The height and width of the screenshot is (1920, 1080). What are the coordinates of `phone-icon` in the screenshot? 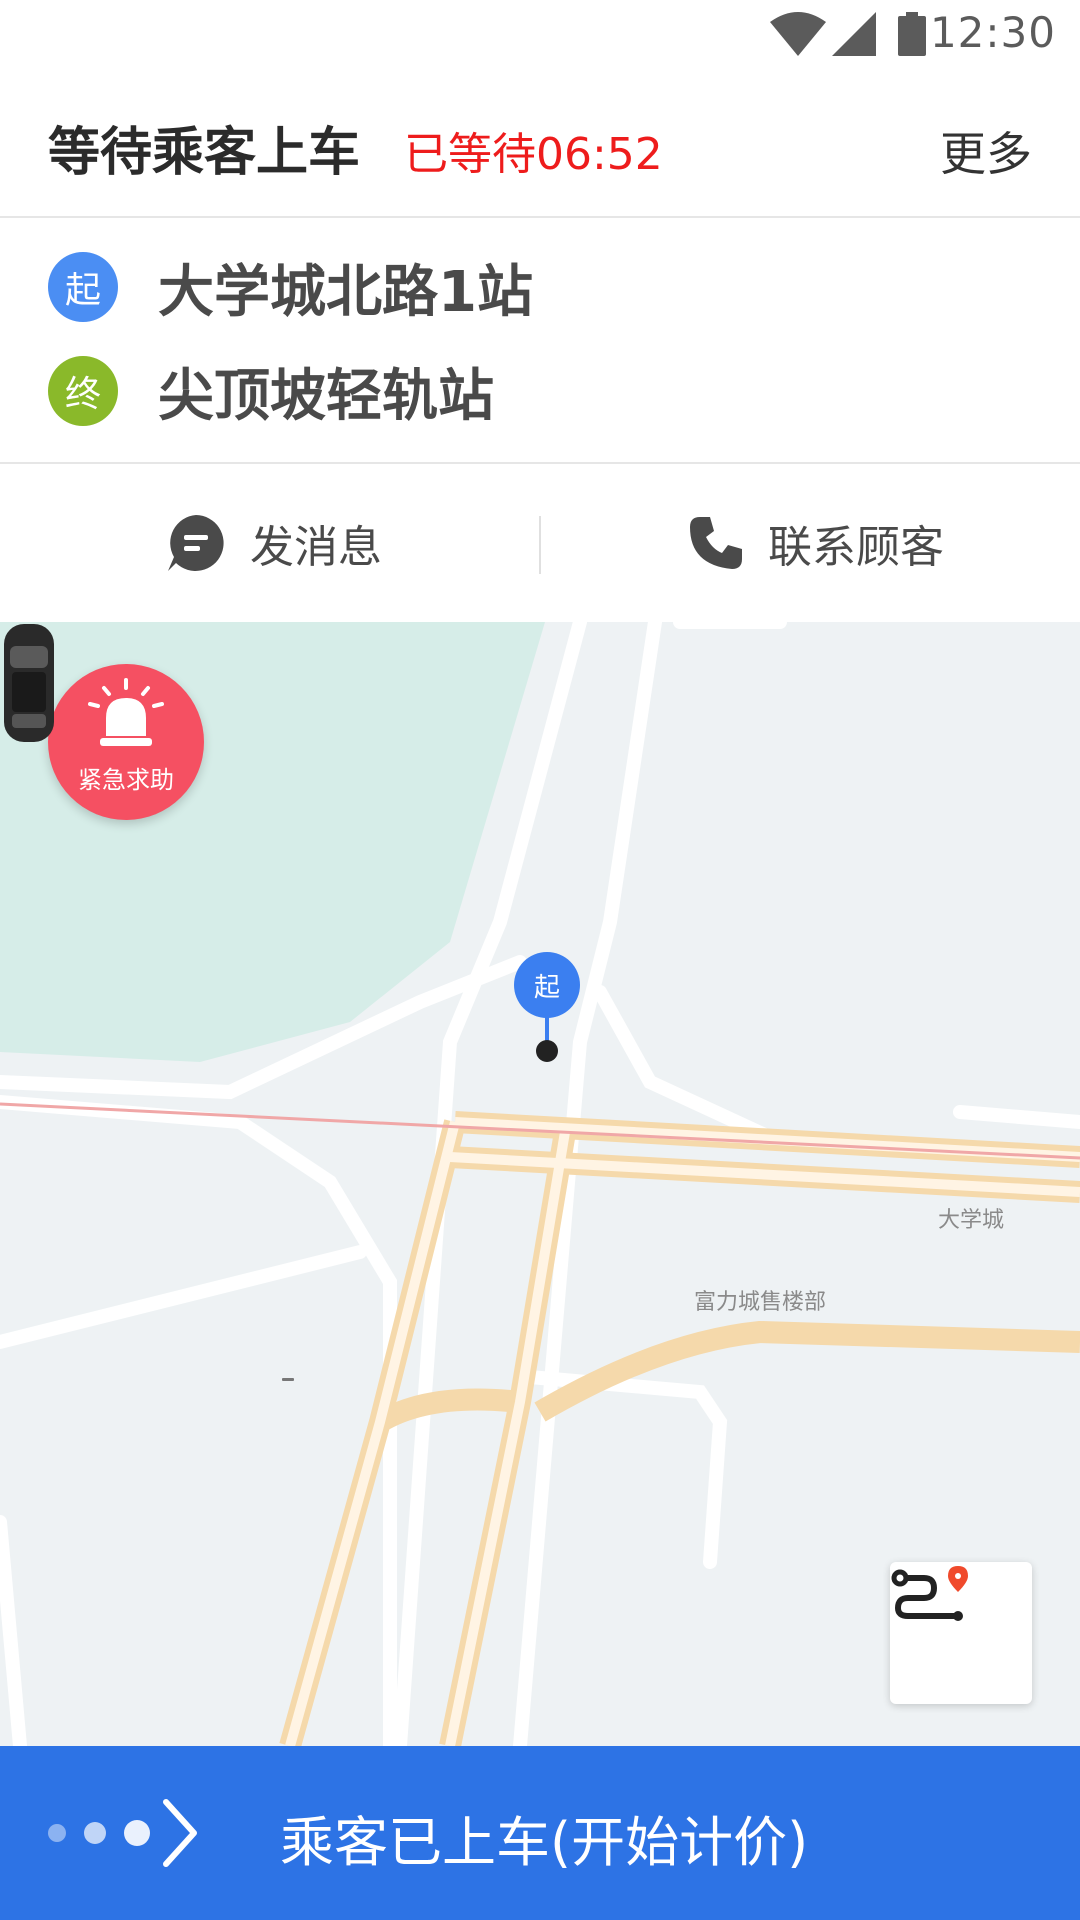 It's located at (716, 543).